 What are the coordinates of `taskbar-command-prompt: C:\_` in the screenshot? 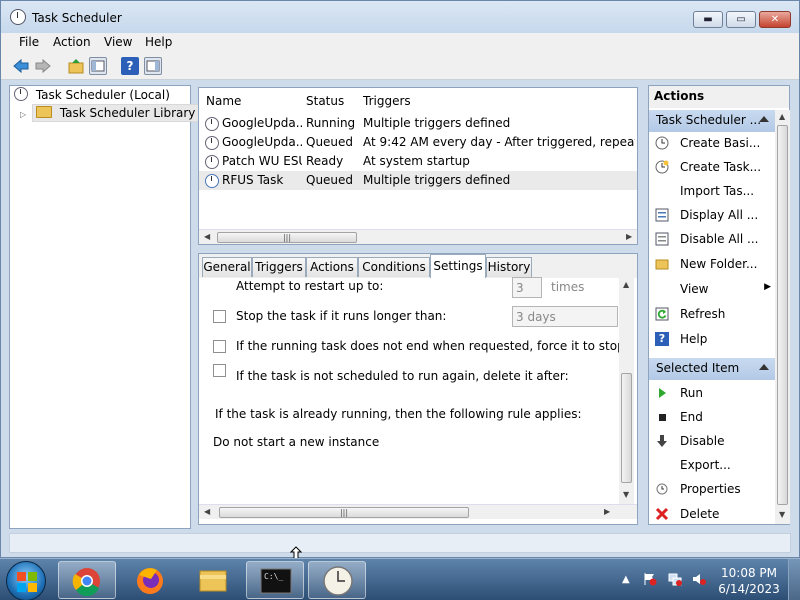 It's located at (275, 580).